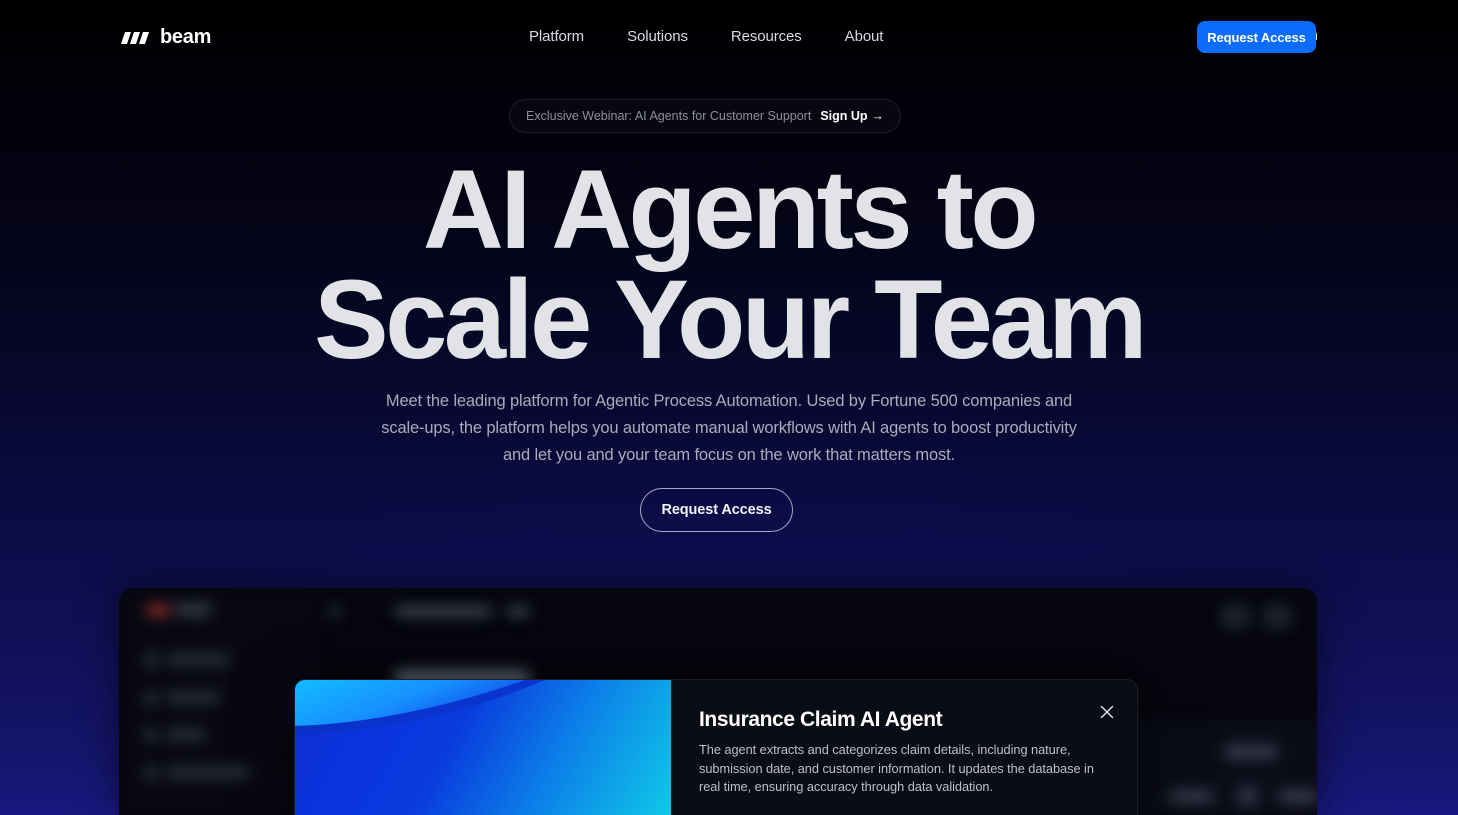 Image resolution: width=1458 pixels, height=815 pixels. I want to click on close-button, so click(1107, 712).